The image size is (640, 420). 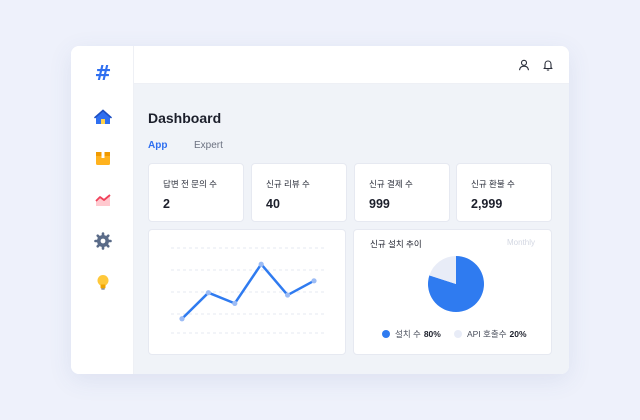 I want to click on user-button, so click(x=524, y=65).